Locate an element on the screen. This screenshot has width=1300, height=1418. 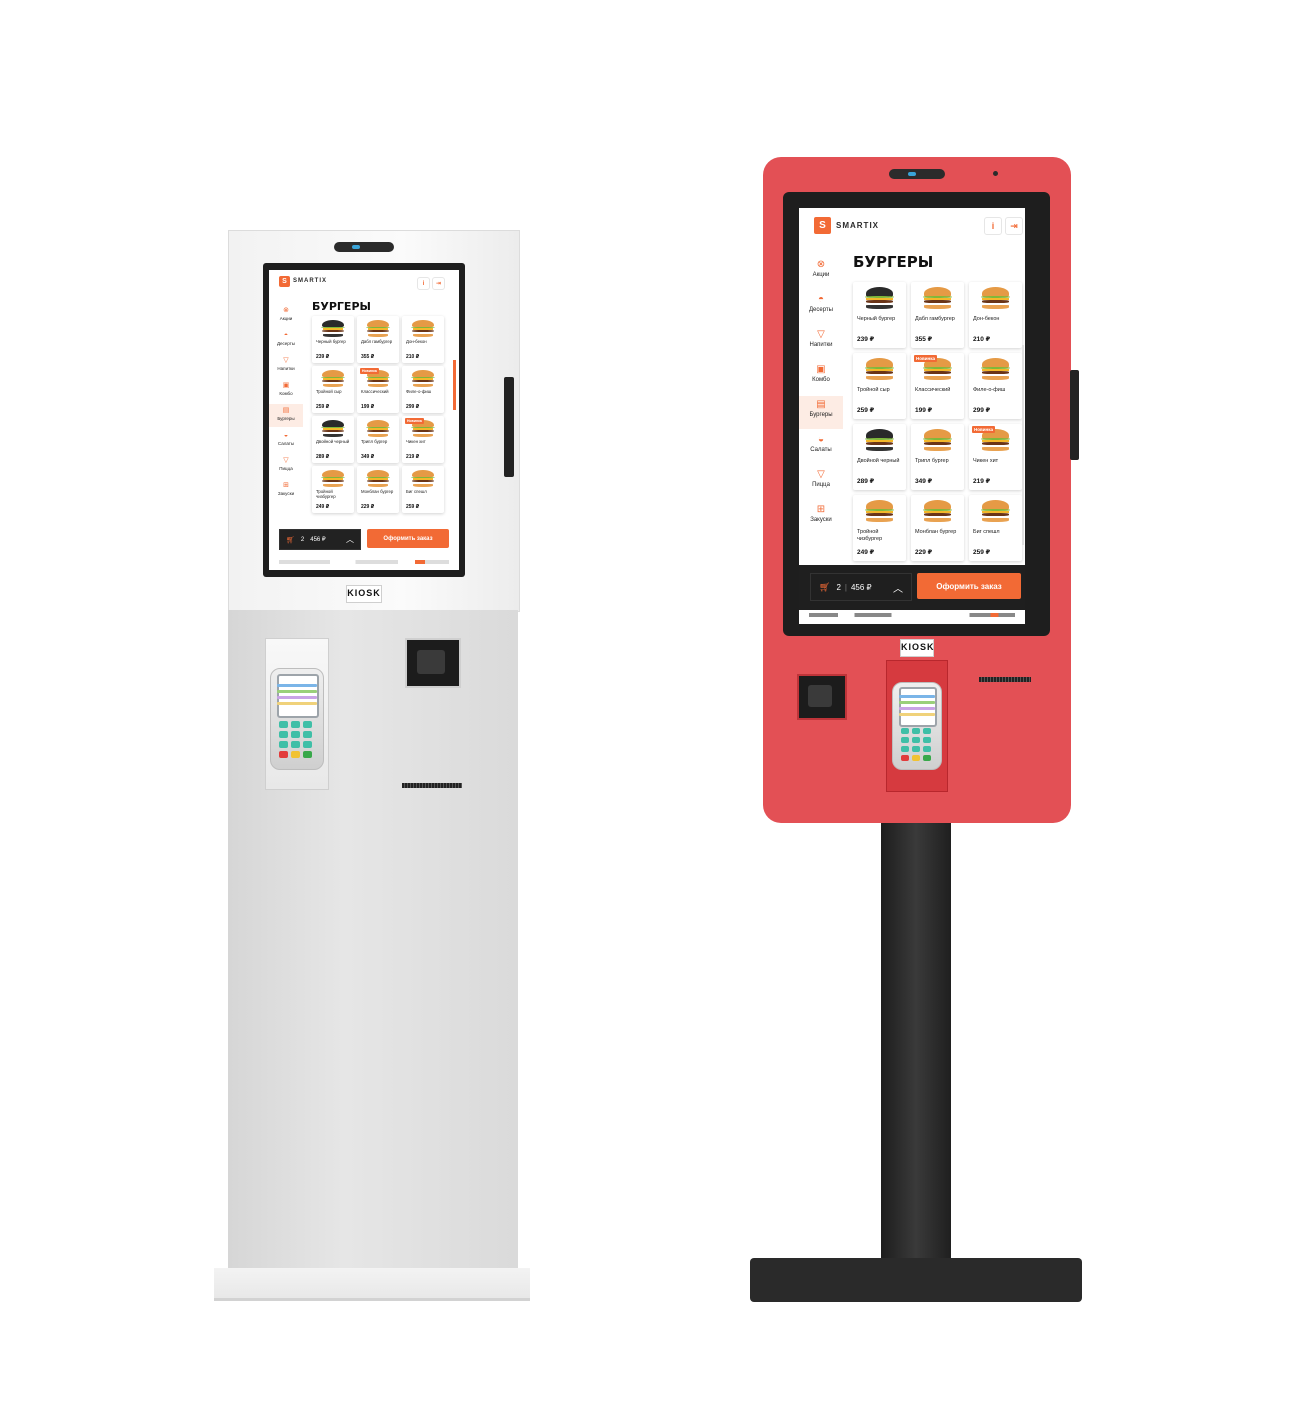
product-price: 249 ₽ is located at coordinates (323, 506).